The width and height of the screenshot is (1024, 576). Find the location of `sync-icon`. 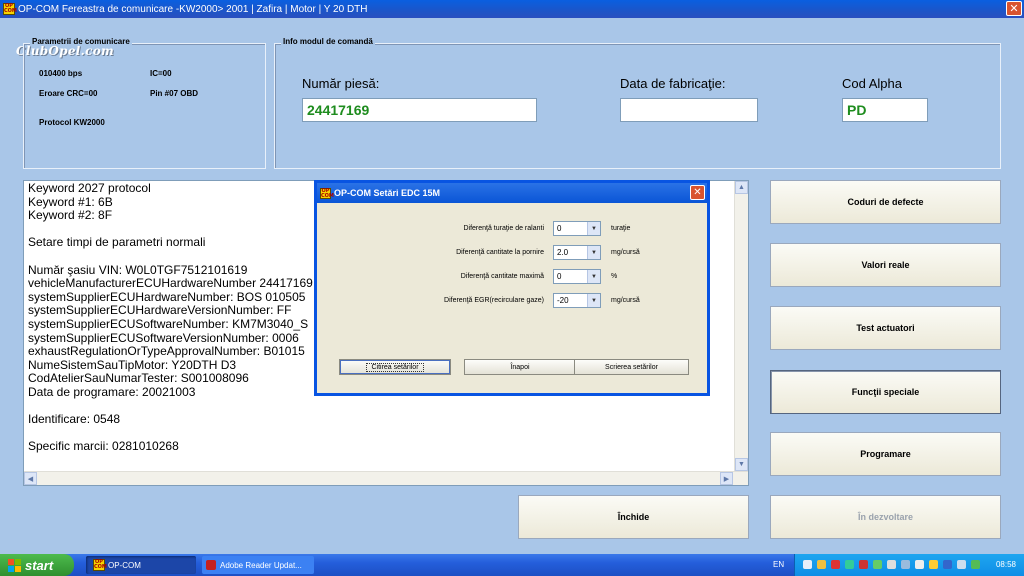

sync-icon is located at coordinates (975, 564).